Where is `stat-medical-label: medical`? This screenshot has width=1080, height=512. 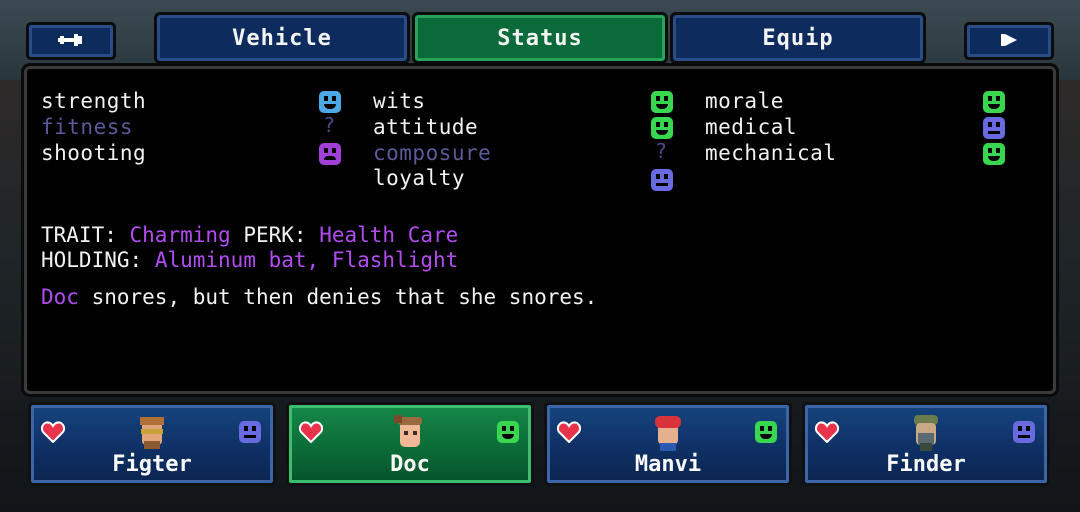 stat-medical-label: medical is located at coordinates (751, 127).